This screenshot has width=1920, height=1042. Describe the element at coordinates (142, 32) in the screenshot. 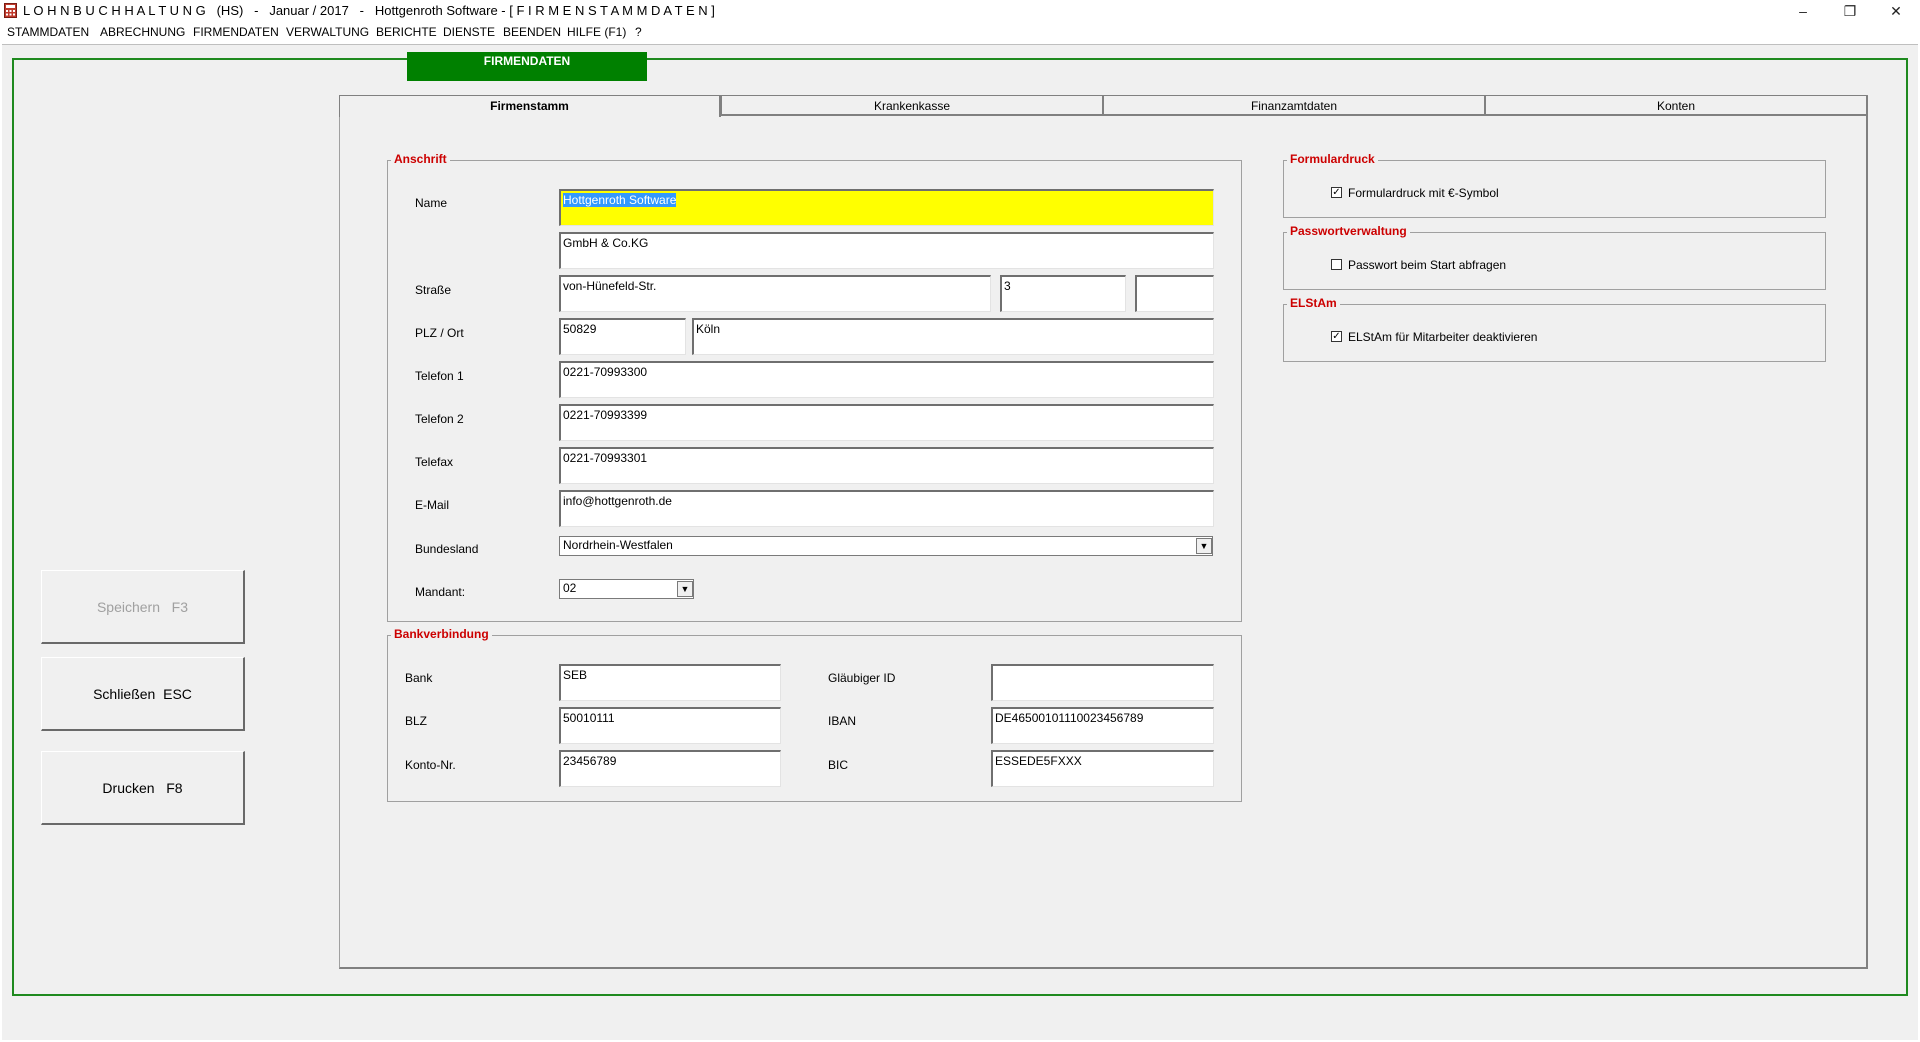

I see `menu-abrechnung: ABRECHNUNG` at that location.